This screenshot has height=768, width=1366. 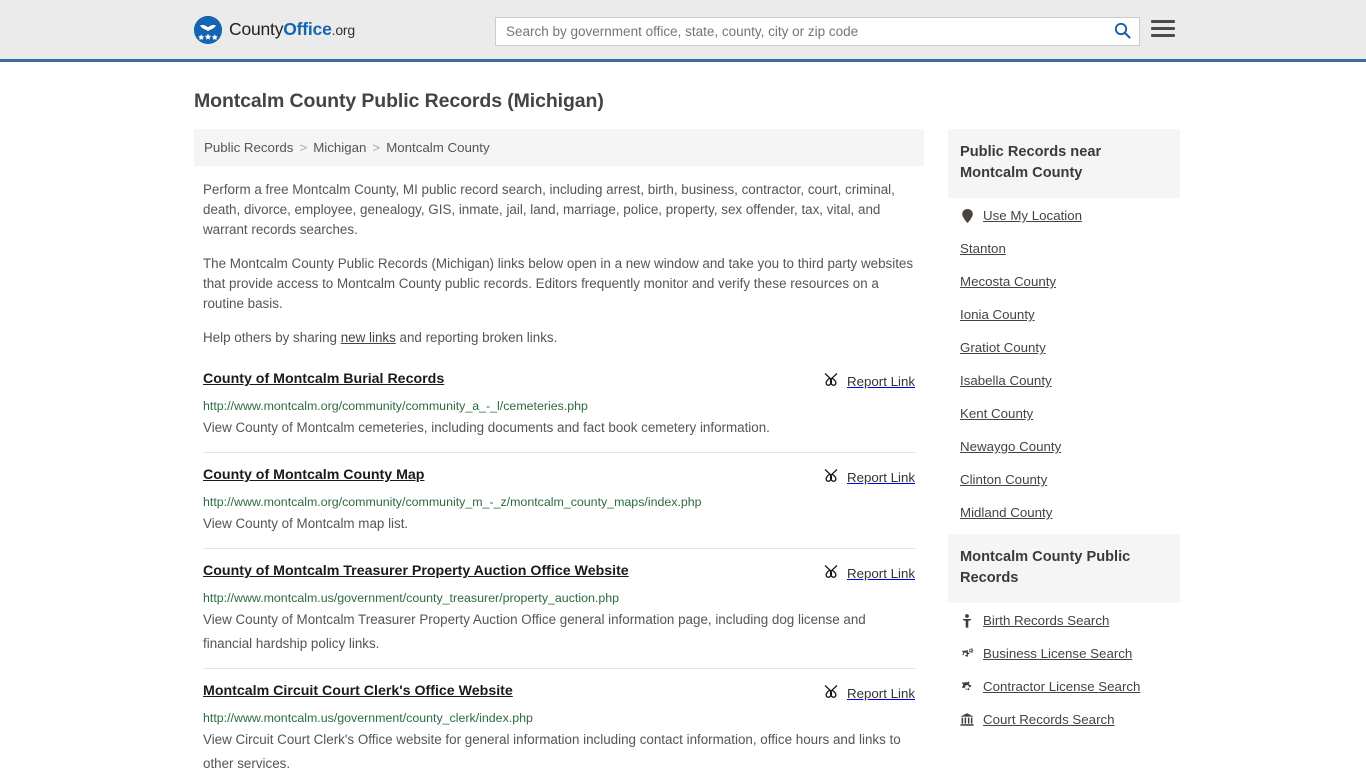 I want to click on sidebar-item-business-license-search: Business License Search, so click(x=1064, y=652).